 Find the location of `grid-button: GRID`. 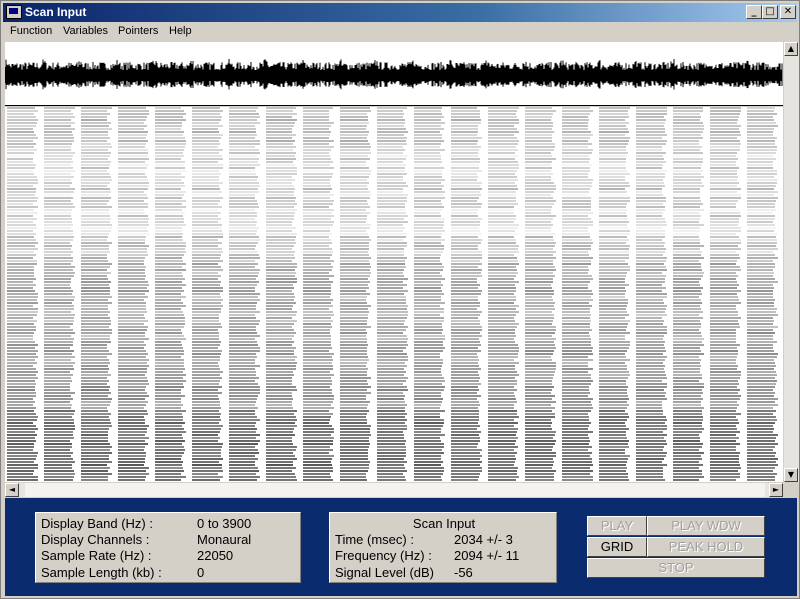

grid-button: GRID is located at coordinates (617, 547).